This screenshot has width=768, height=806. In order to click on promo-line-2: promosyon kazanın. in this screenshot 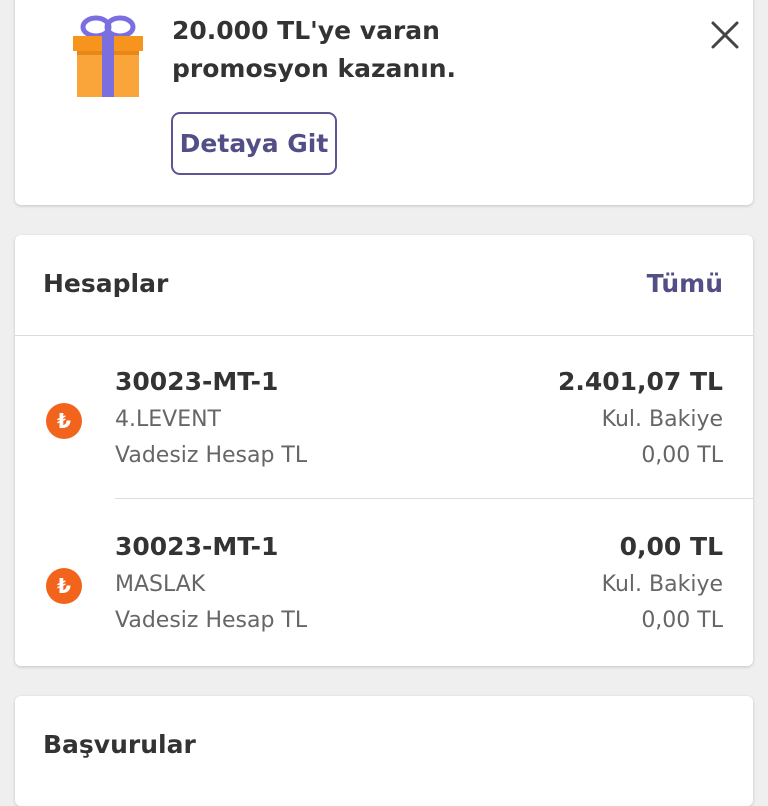, I will do `click(314, 68)`.